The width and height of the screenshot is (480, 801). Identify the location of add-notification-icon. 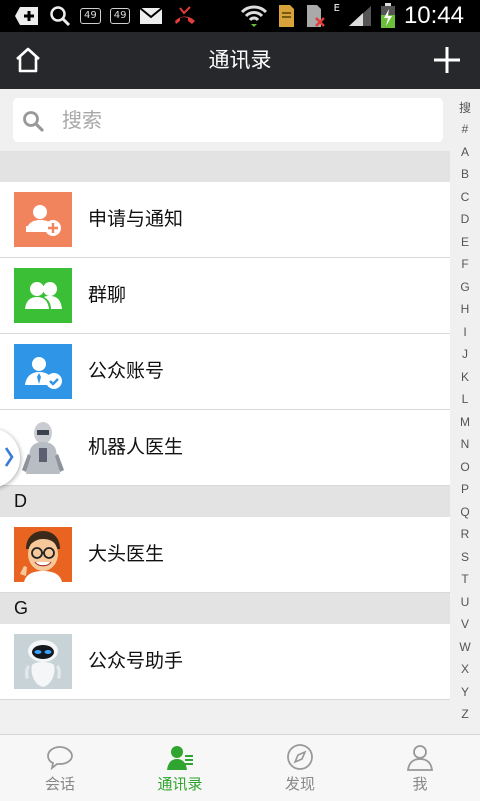
(27, 16).